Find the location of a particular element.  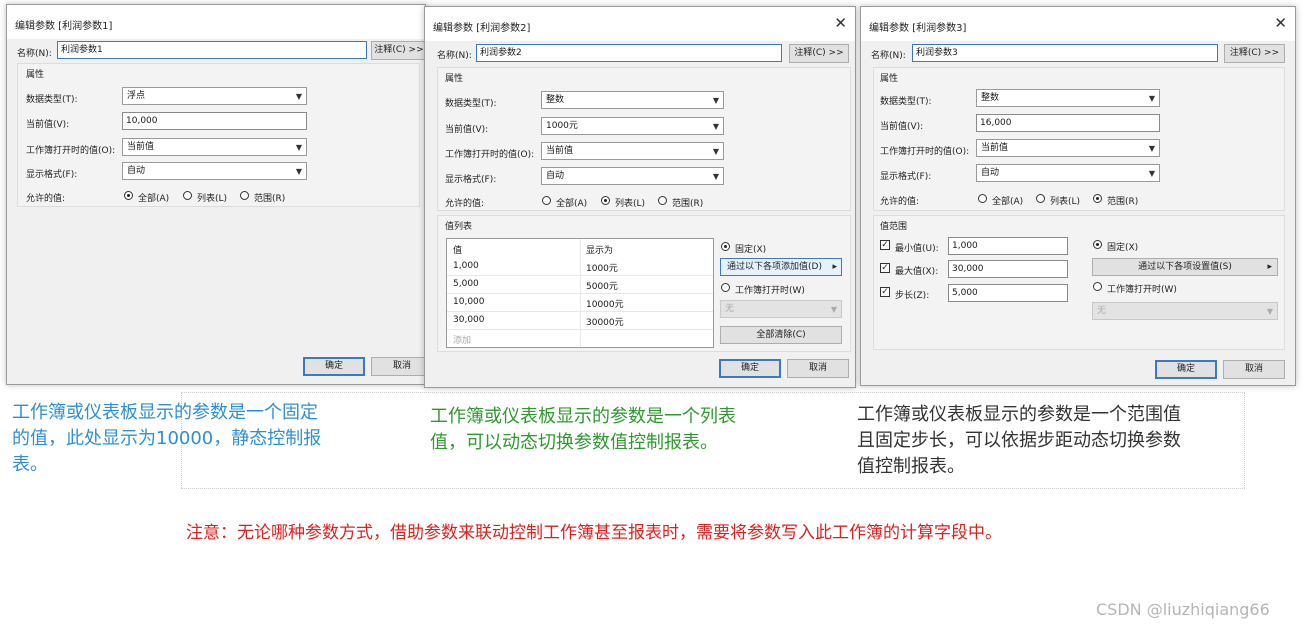

dialog-title: 编辑参数 [利润参数1] is located at coordinates (64, 26).